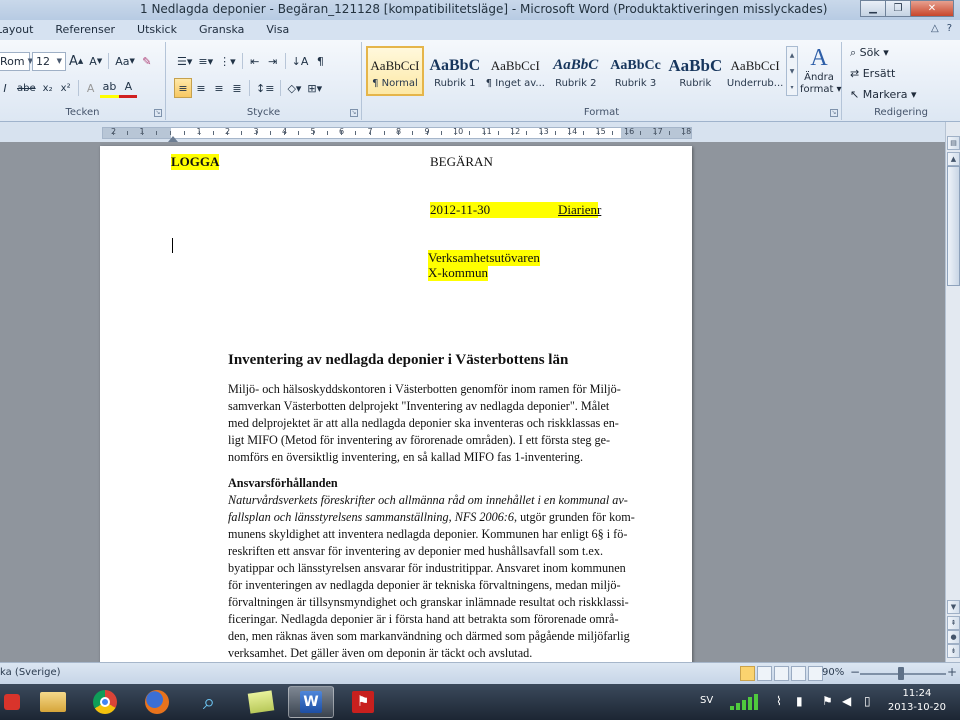 The height and width of the screenshot is (720, 960). I want to click on chevron-down-icon: ▼, so click(792, 71).